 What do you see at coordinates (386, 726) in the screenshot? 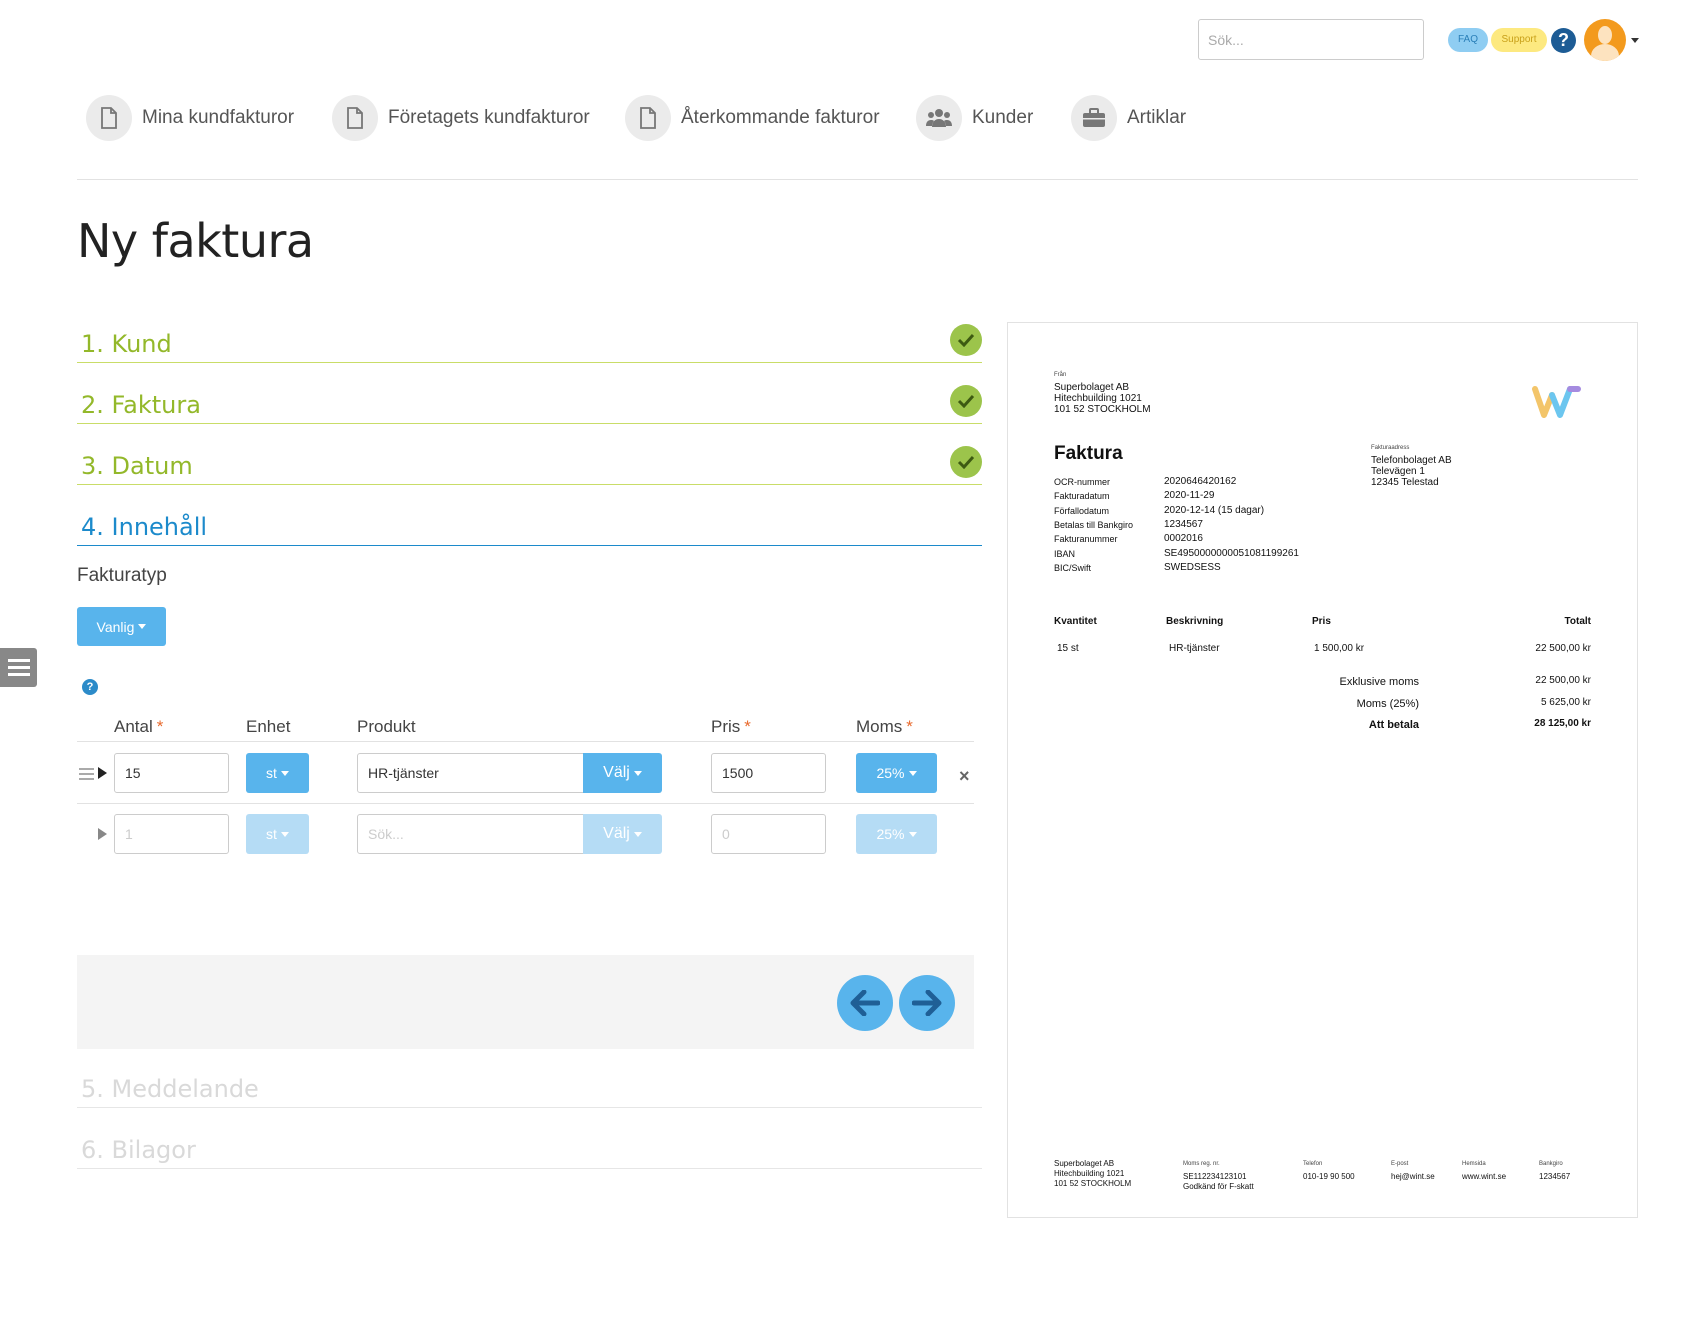
I see `column-header-produkt: Produkt` at bounding box center [386, 726].